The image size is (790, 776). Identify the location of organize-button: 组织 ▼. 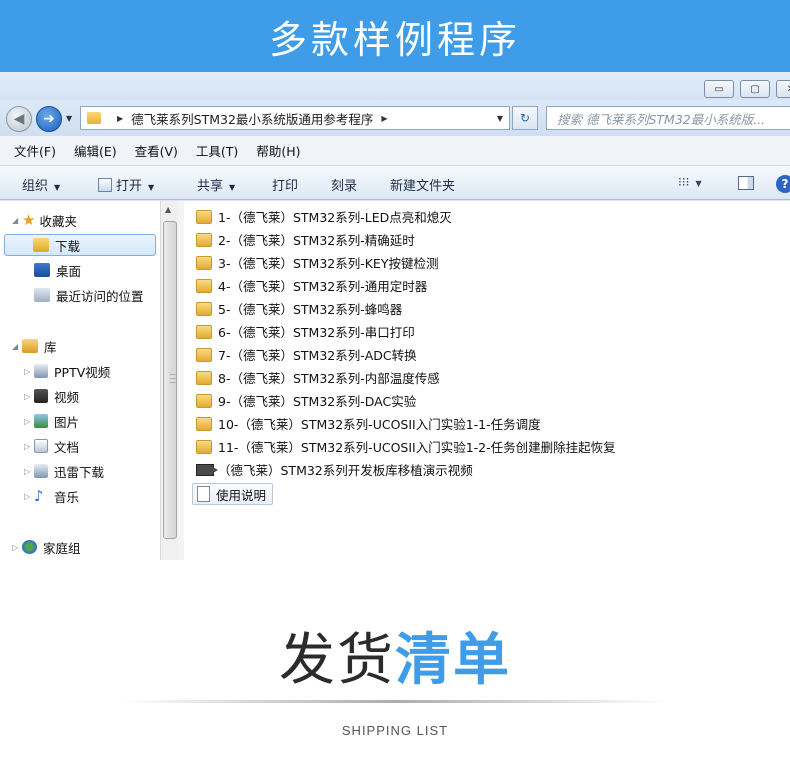
(41, 184).